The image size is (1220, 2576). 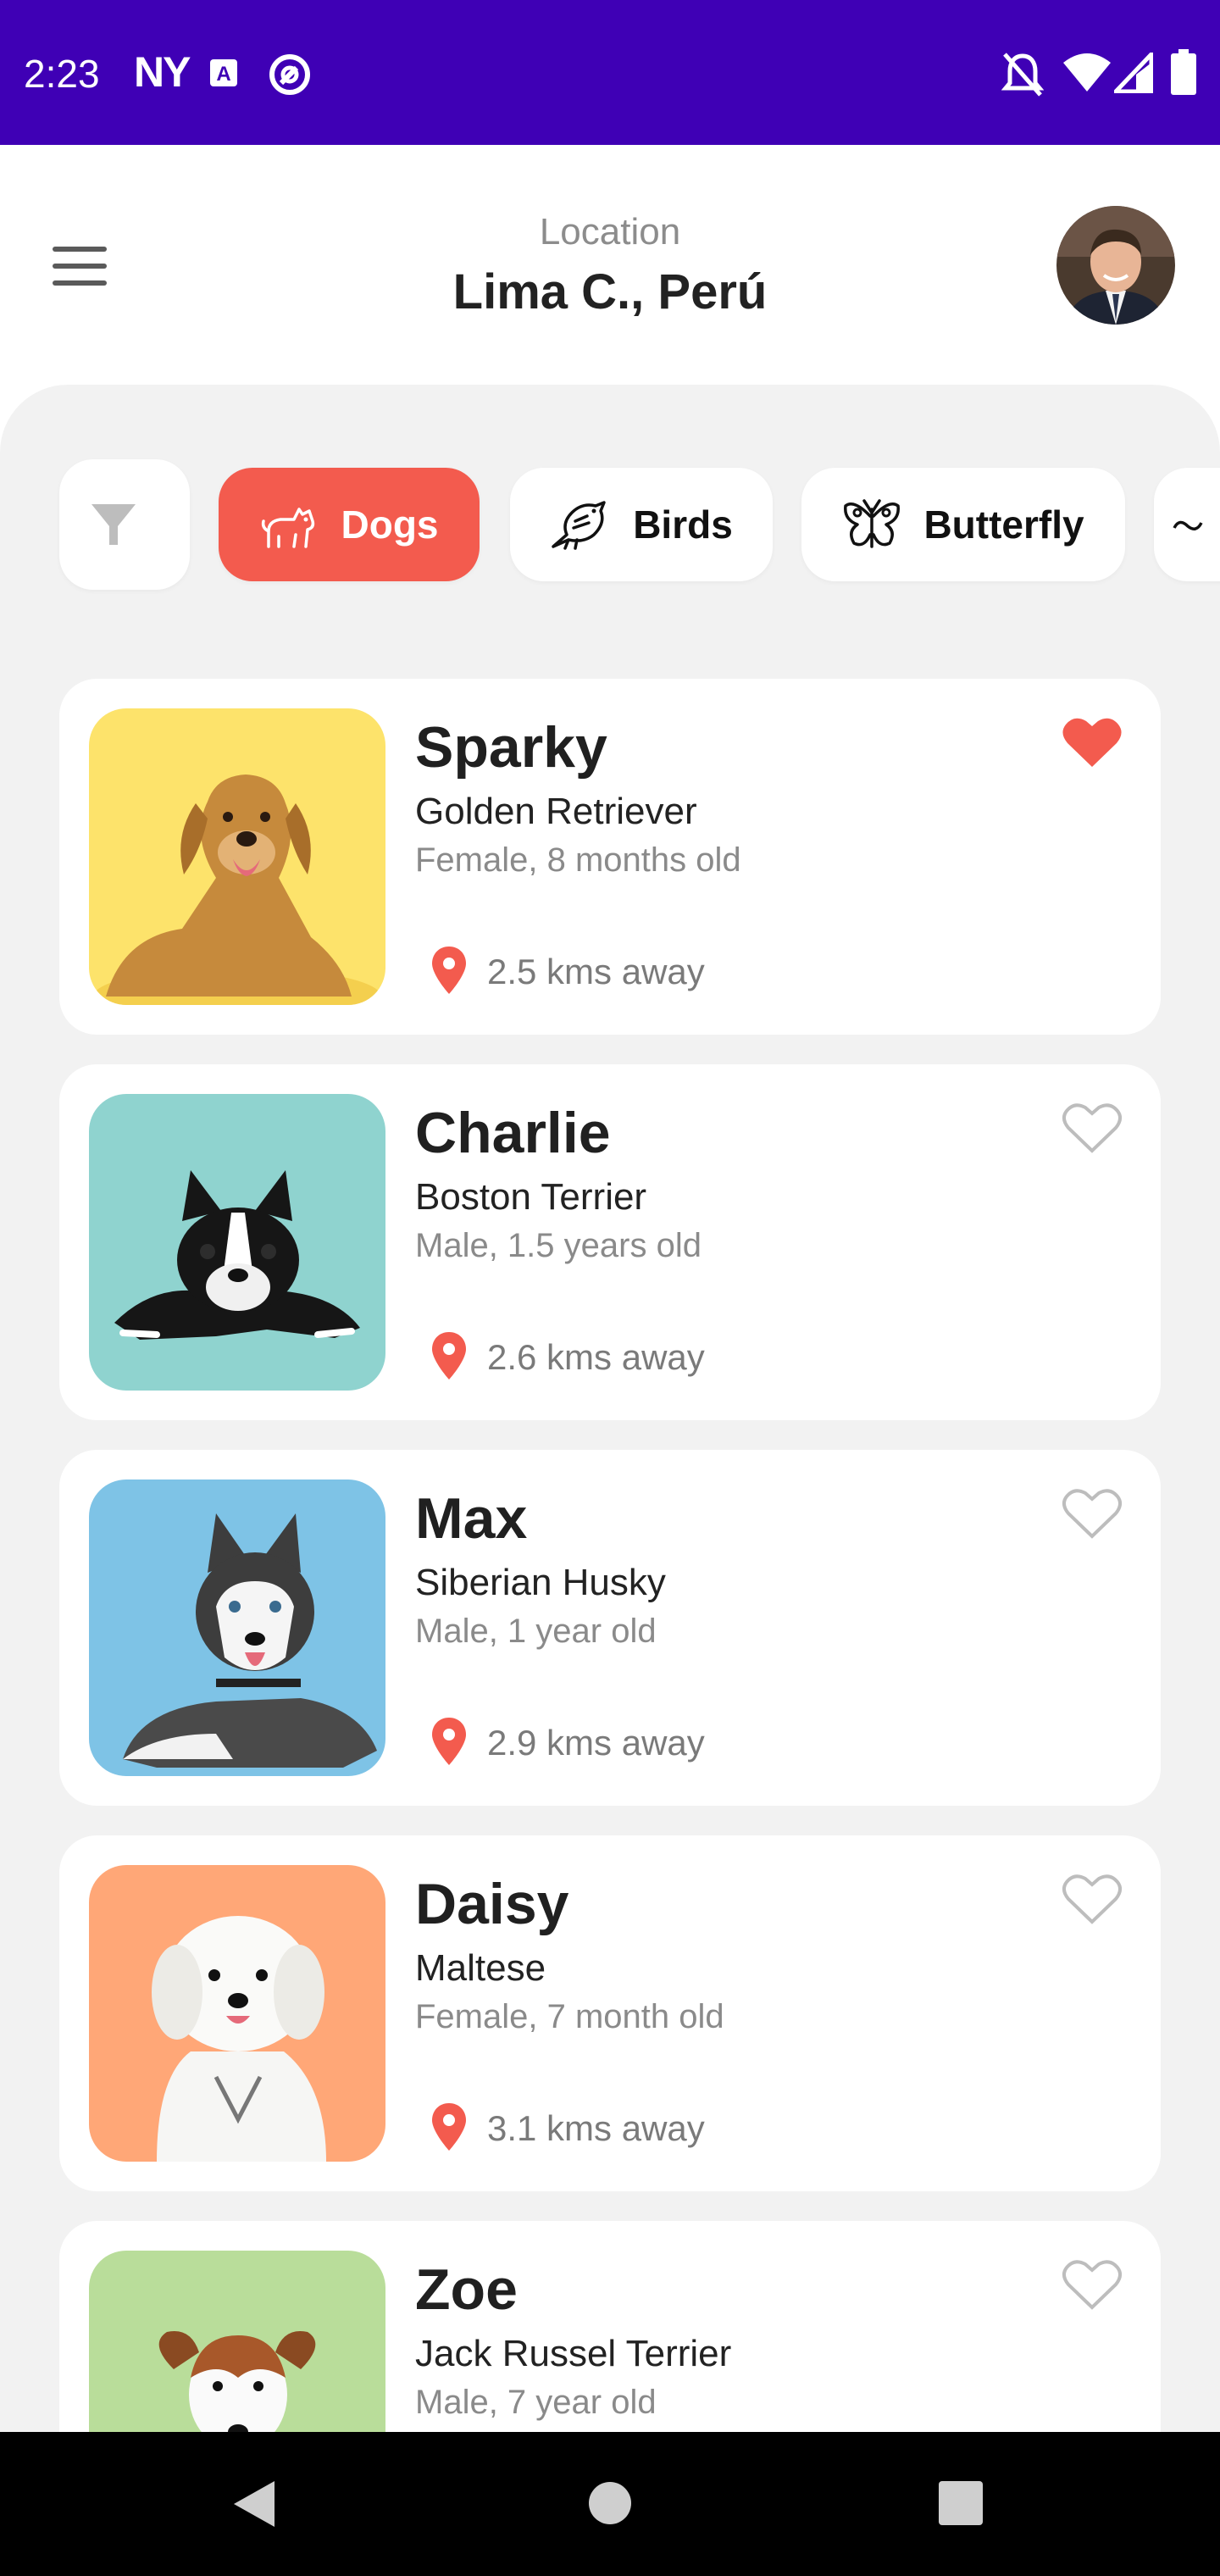 What do you see at coordinates (569, 2016) in the screenshot?
I see `pet-info: Female, 7 month old` at bounding box center [569, 2016].